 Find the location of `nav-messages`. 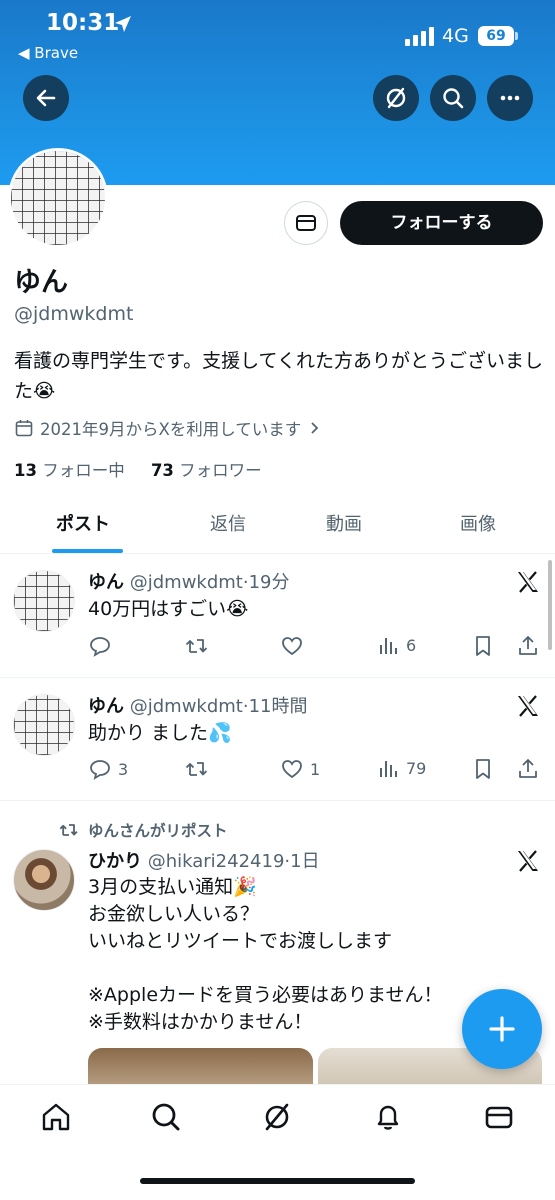

nav-messages is located at coordinates (499, 1117).